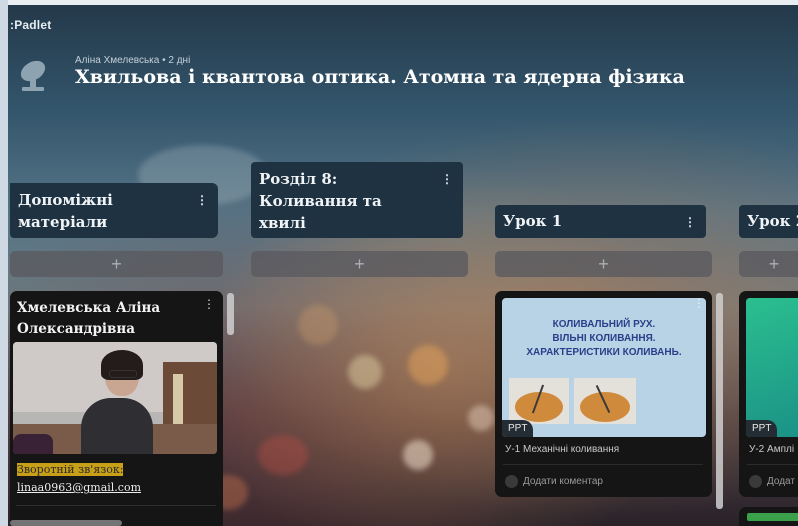  Describe the element at coordinates (533, 221) in the screenshot. I see `column-title-line: Урок 1` at that location.